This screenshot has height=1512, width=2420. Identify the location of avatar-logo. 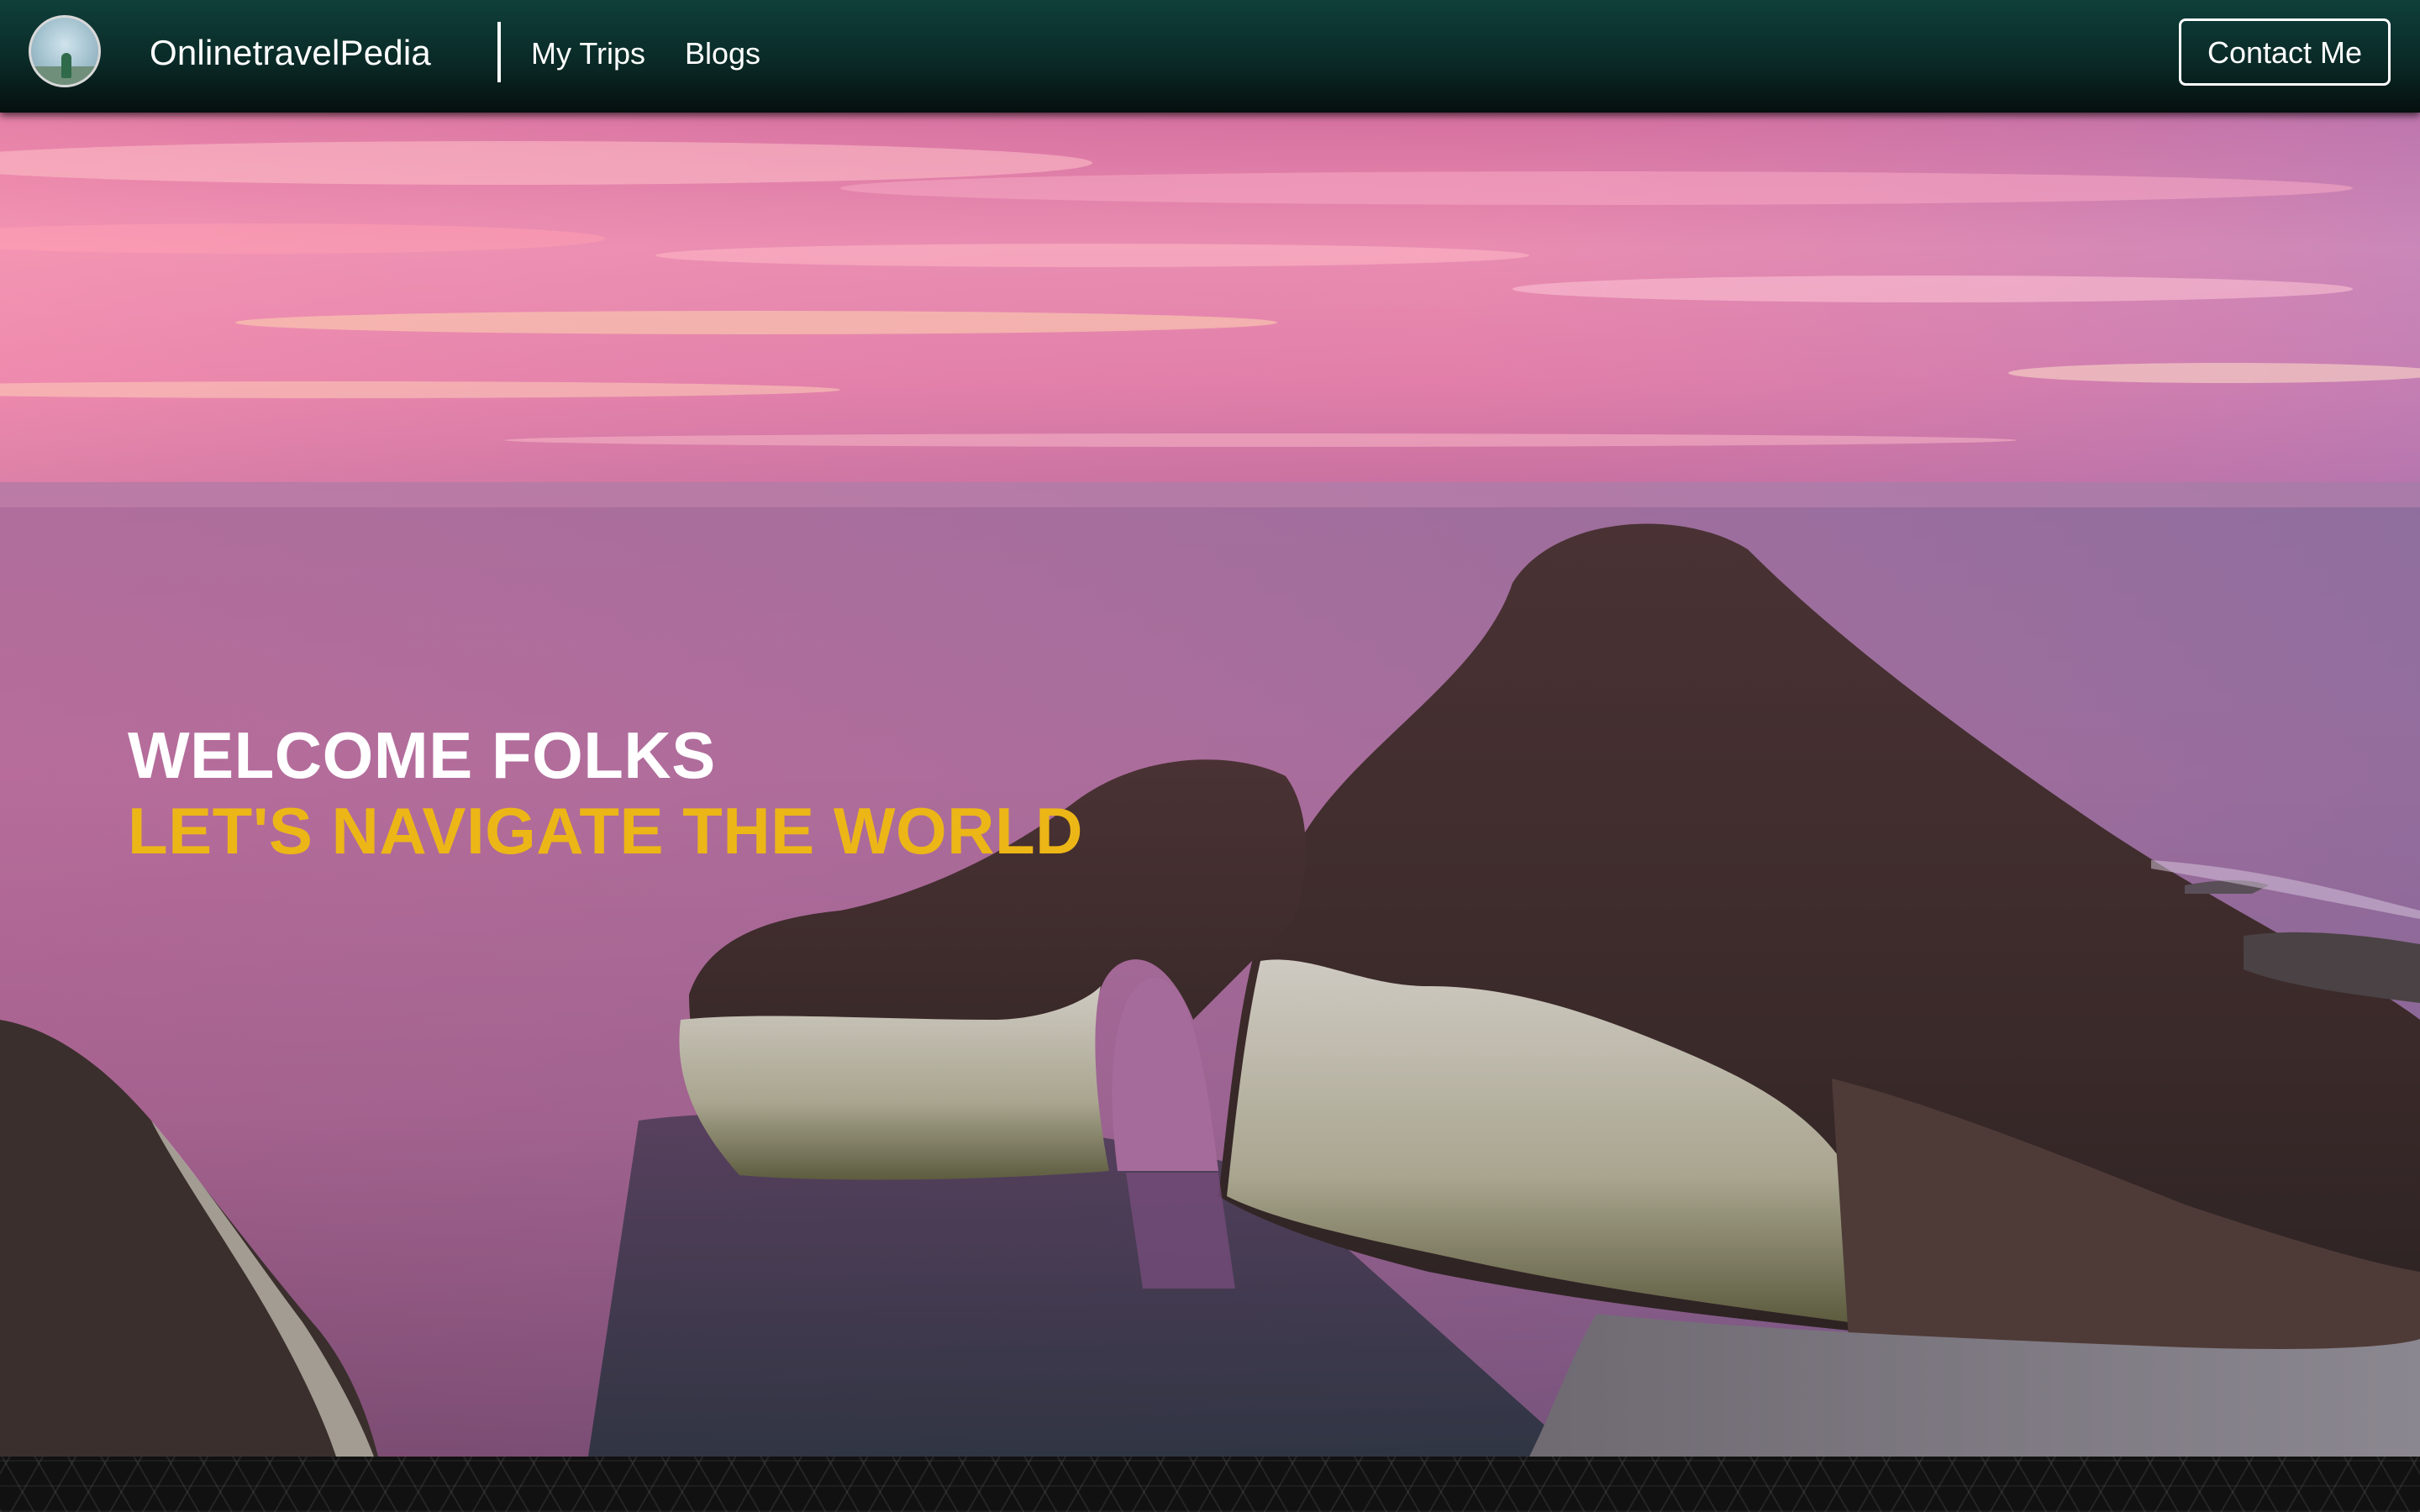
(65, 51).